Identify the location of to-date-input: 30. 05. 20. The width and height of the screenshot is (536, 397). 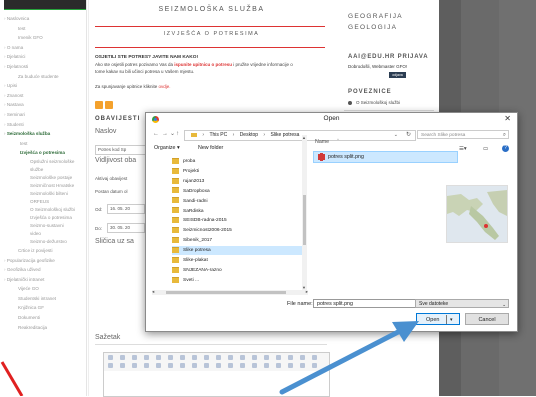
(126, 228).